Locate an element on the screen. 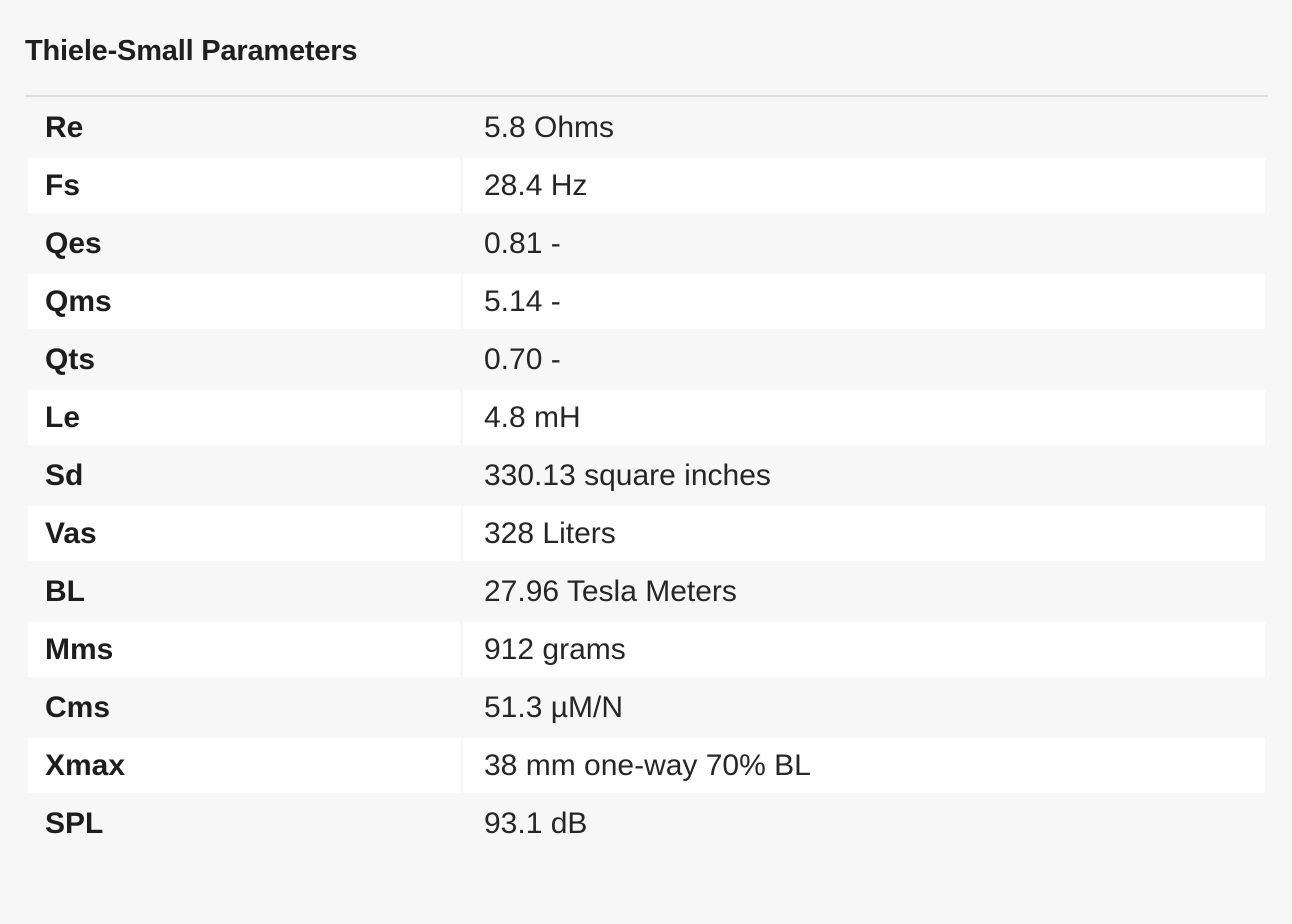 Image resolution: width=1292 pixels, height=924 pixels. parameter-value: 330.13 square inches is located at coordinates (864, 475).